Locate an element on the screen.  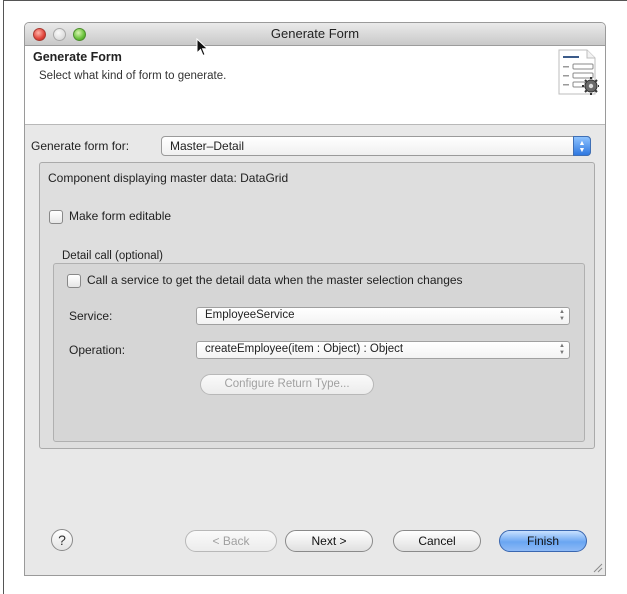
call-service-checkbox is located at coordinates (74, 281).